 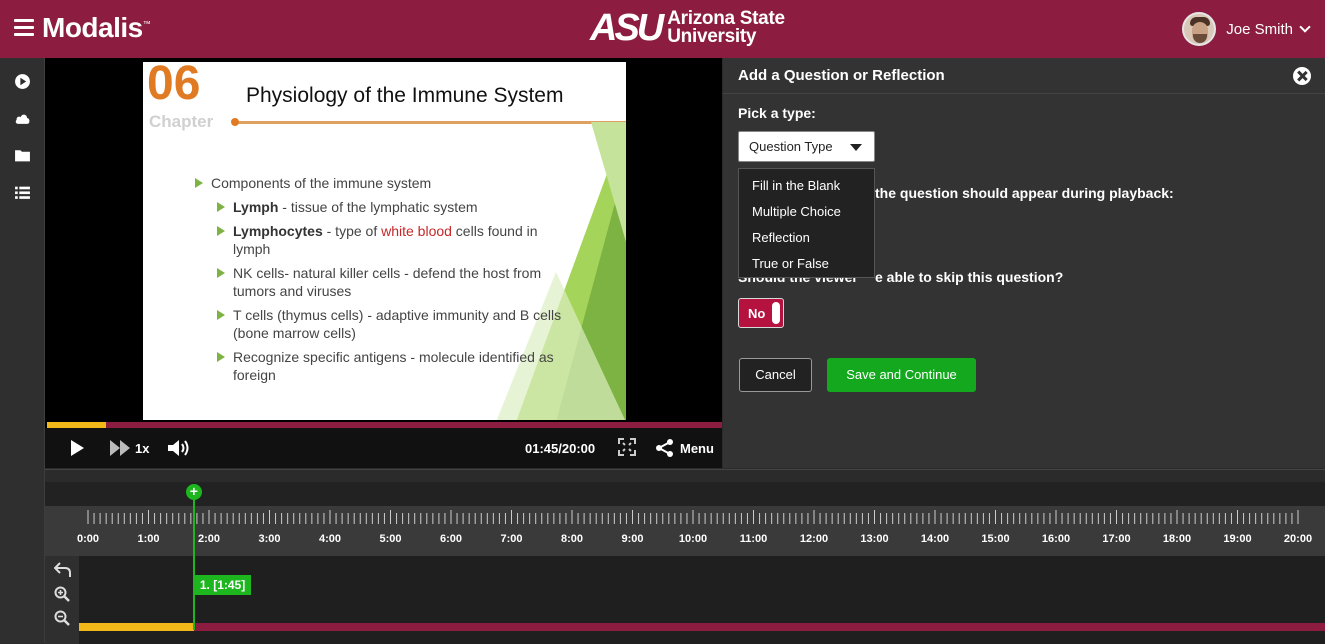 I want to click on timeline-time-label: 12:00, so click(x=814, y=539).